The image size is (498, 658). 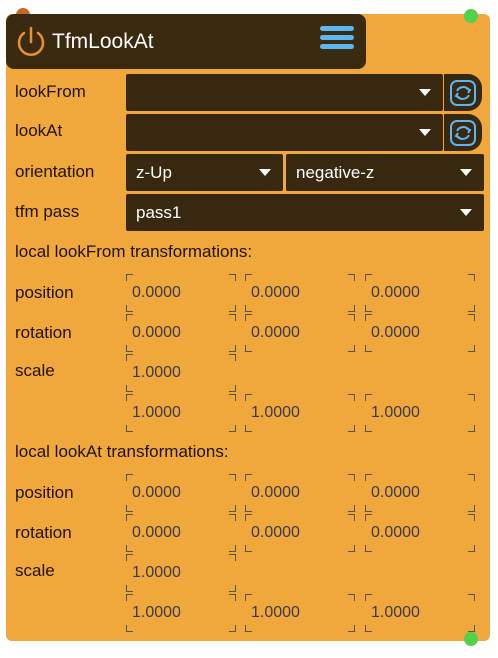 What do you see at coordinates (43, 332) in the screenshot?
I see `lookfrom-rotation-label: rotation` at bounding box center [43, 332].